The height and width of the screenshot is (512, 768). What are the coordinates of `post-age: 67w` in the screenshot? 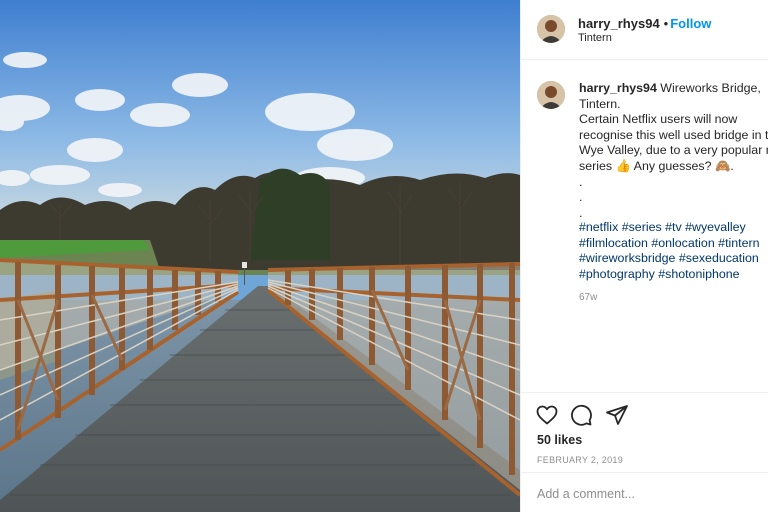 It's located at (588, 297).